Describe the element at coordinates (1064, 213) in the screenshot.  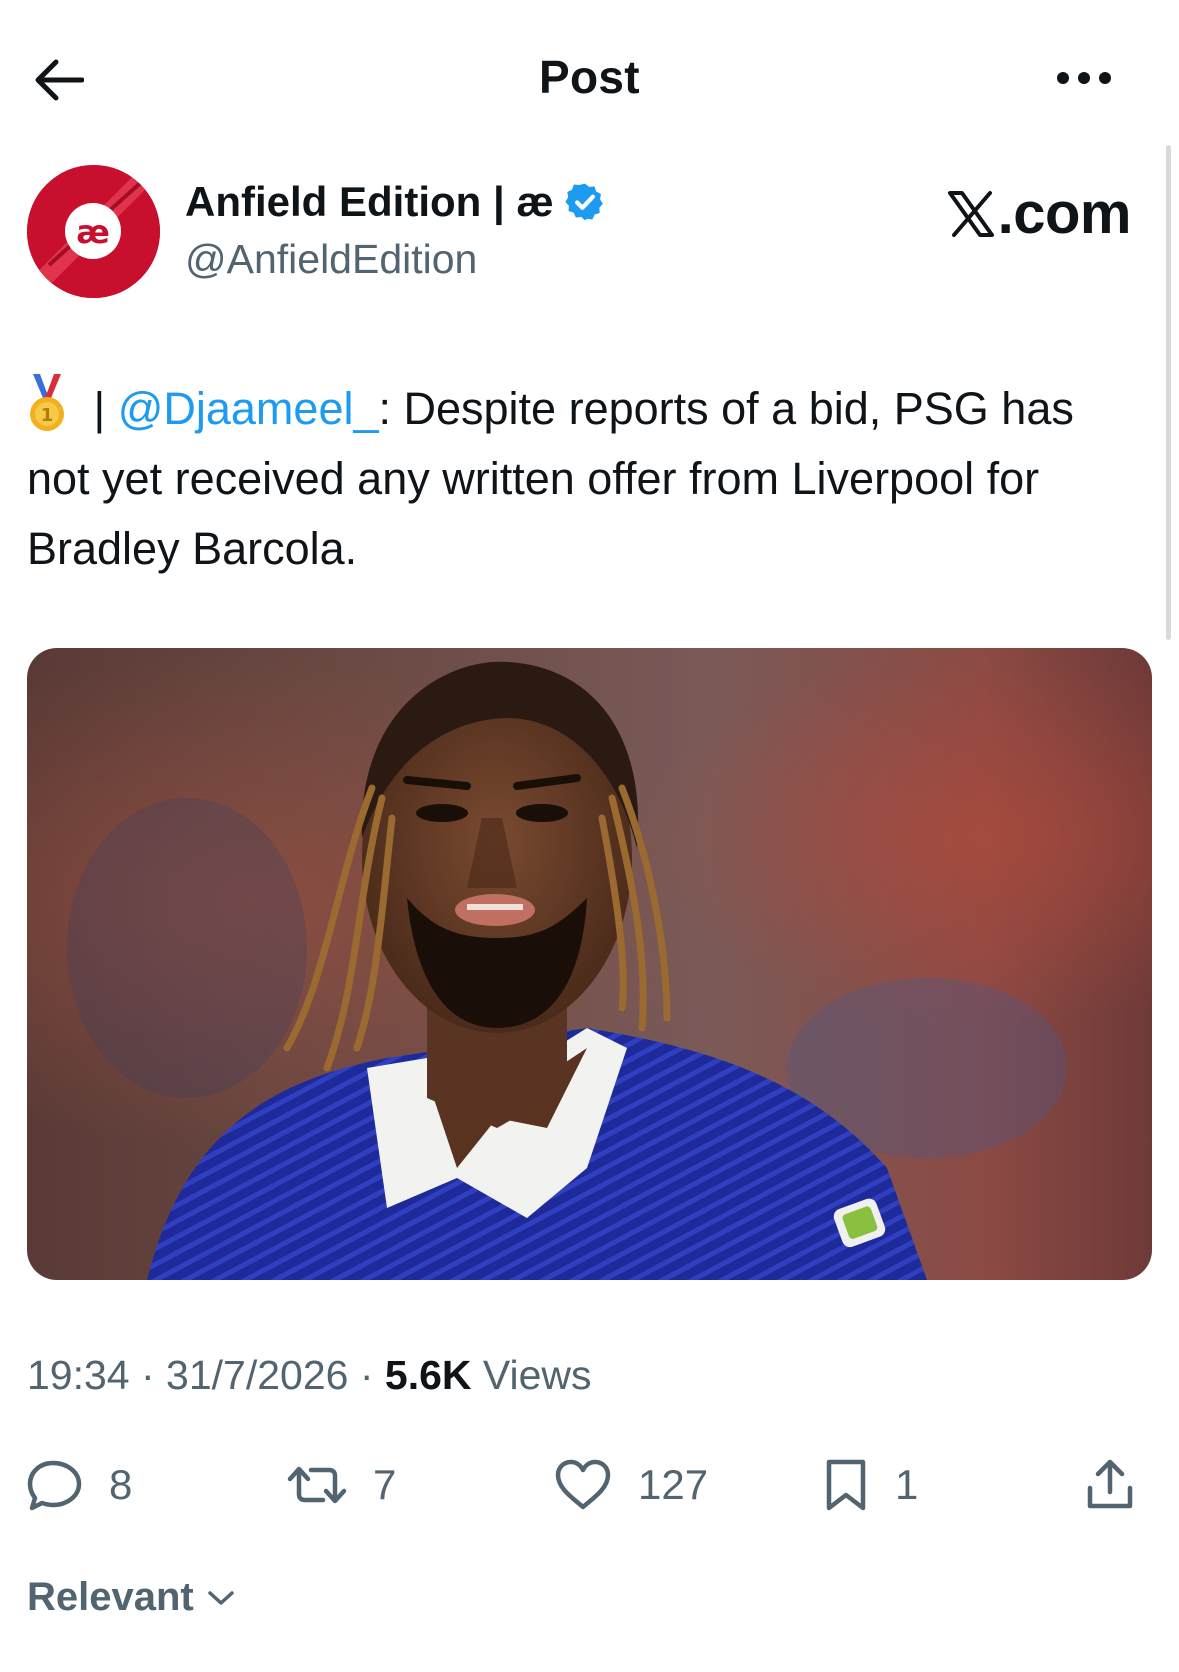
I see `watermark-text: .com` at that location.